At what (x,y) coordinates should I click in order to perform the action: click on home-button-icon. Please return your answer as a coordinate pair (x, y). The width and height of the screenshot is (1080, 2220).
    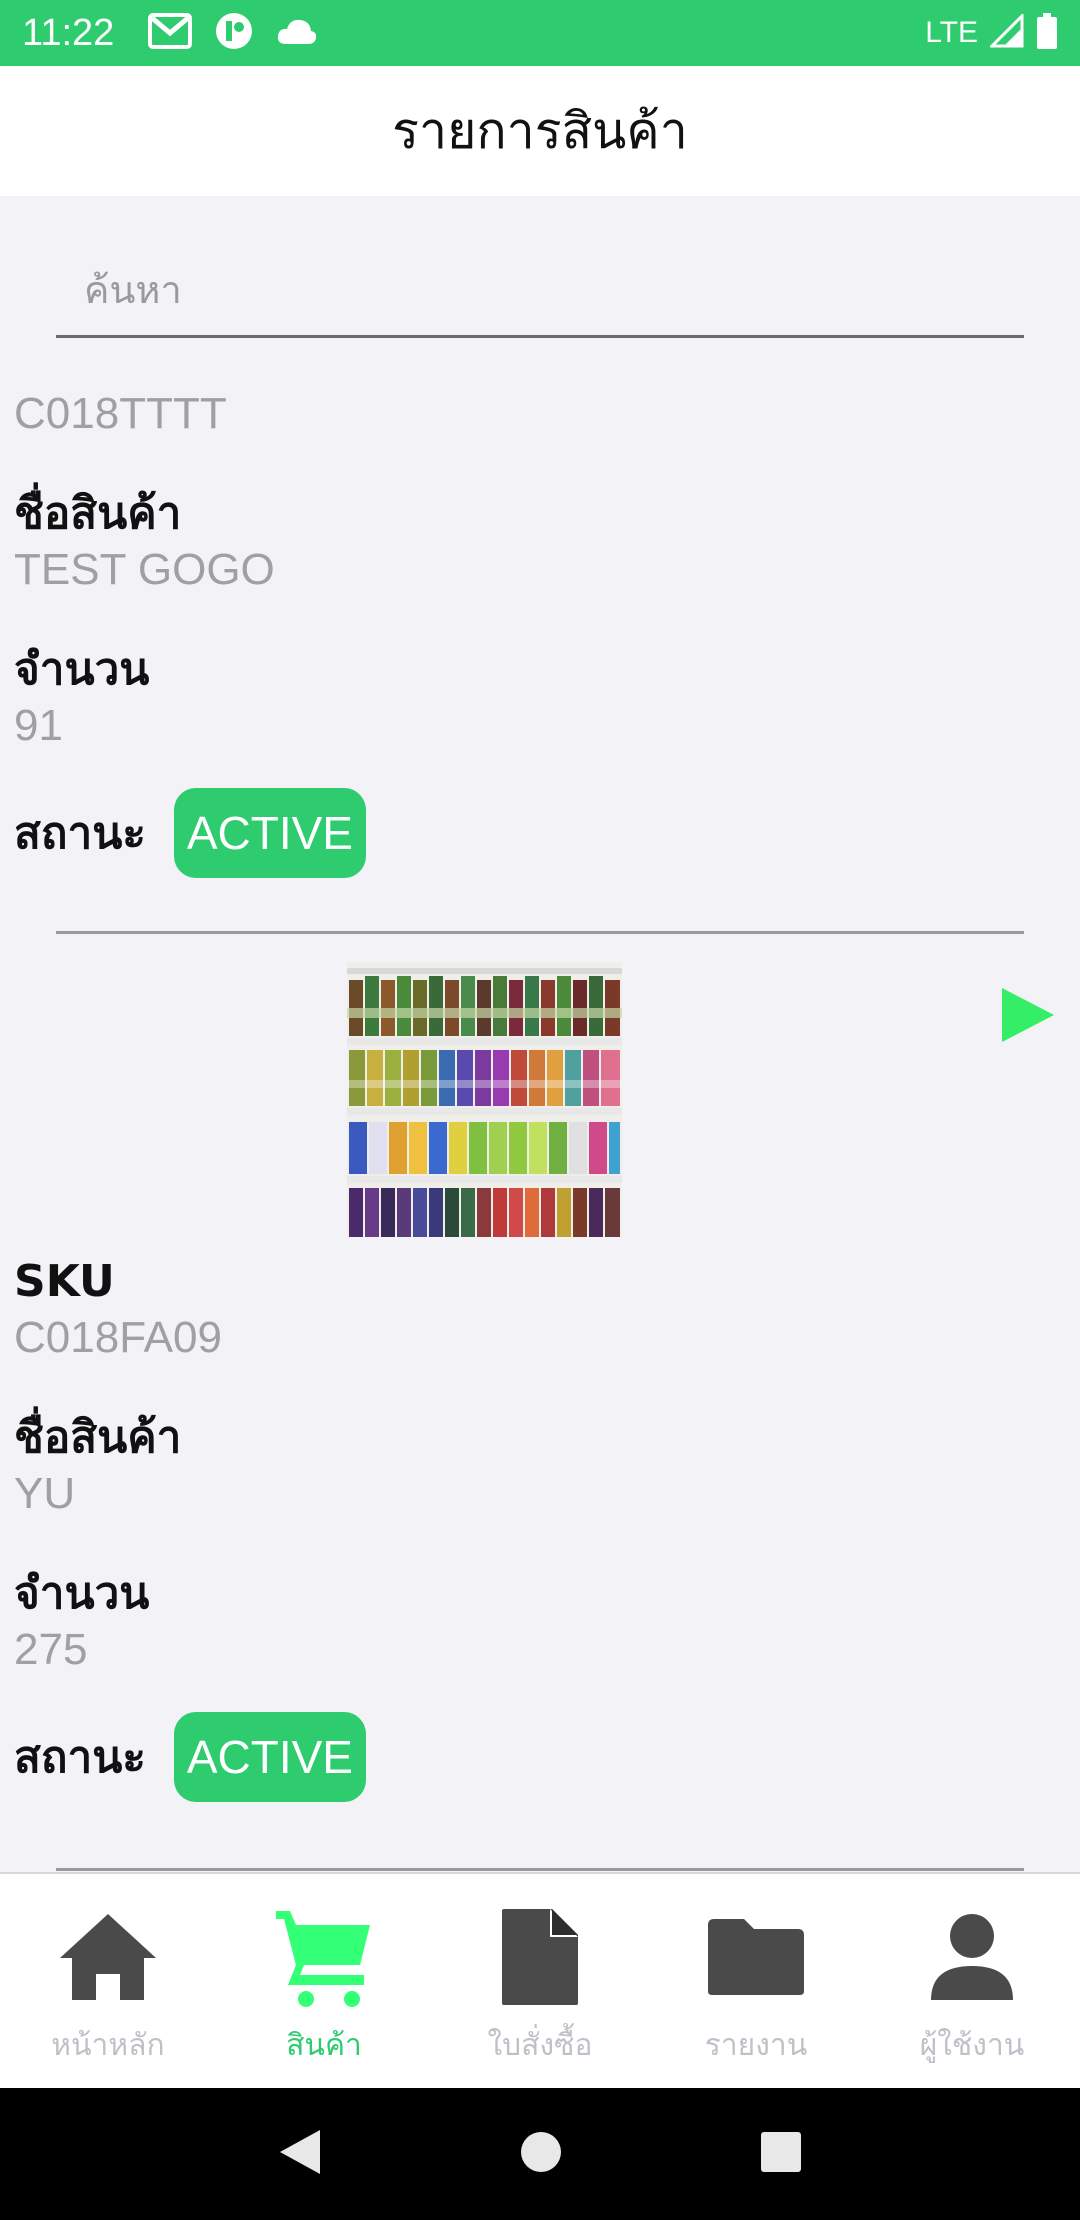
    Looking at the image, I should click on (541, 2154).